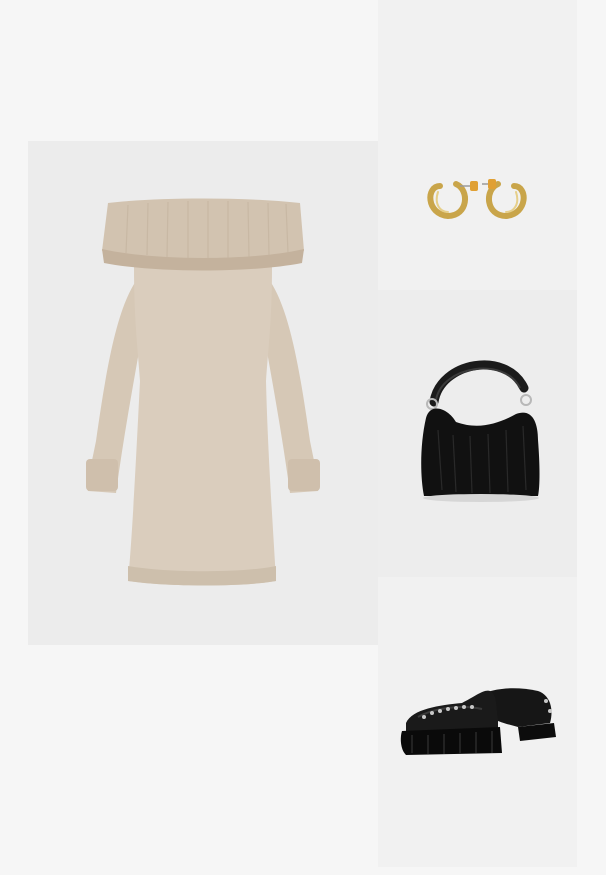 Image resolution: width=606 pixels, height=875 pixels. I want to click on product-tile-earrings, so click(477, 145).